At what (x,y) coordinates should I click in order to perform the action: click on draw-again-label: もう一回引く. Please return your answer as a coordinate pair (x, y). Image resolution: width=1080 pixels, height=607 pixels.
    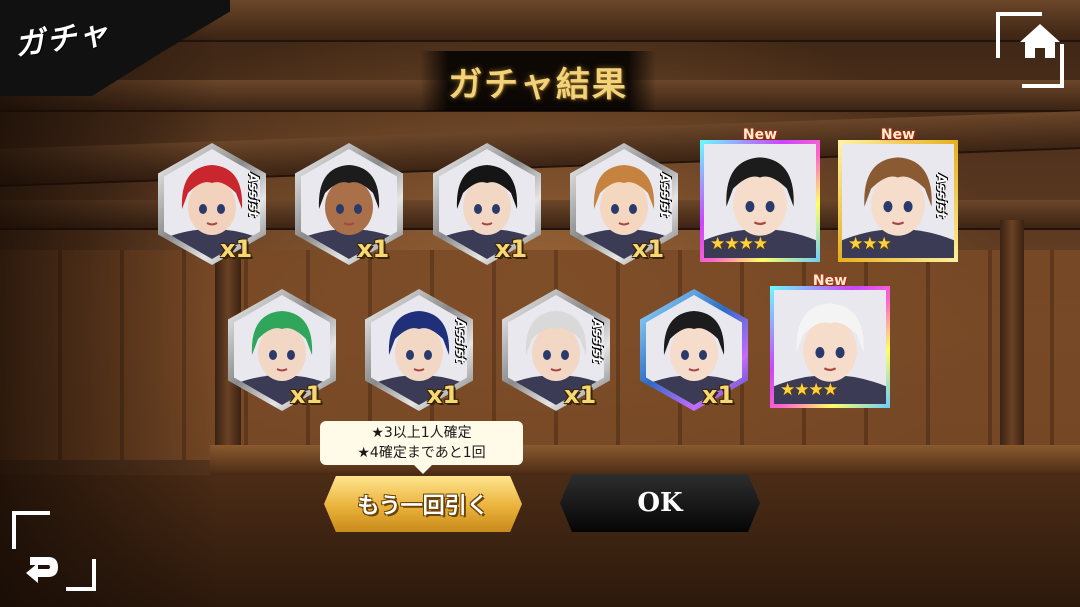
    Looking at the image, I should click on (423, 506).